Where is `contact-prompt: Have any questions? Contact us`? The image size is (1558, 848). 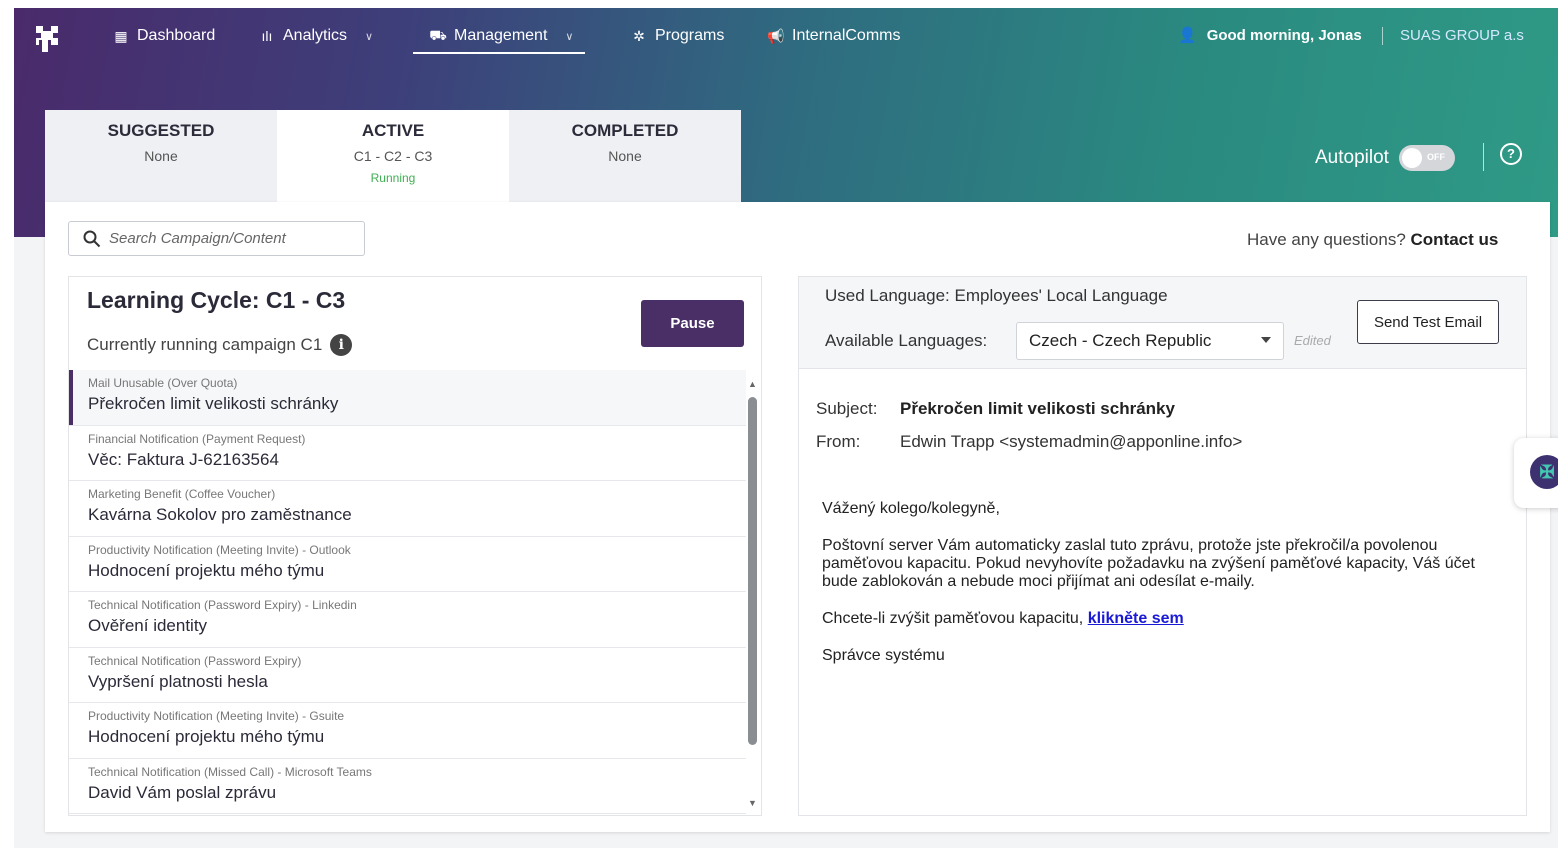 contact-prompt: Have any questions? Contact us is located at coordinates (1372, 240).